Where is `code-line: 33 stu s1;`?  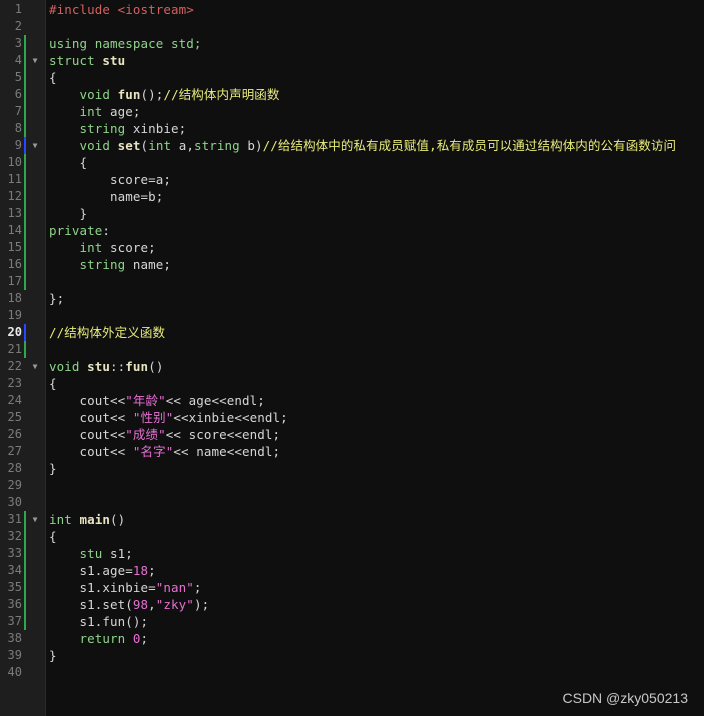 code-line: 33 stu s1; is located at coordinates (352, 553).